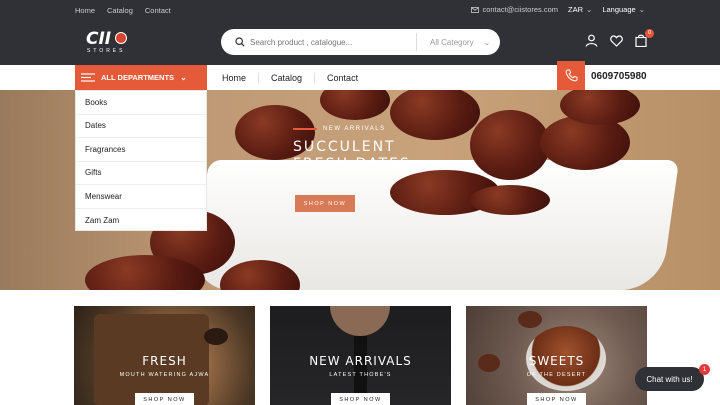  What do you see at coordinates (141, 150) in the screenshot?
I see `department-item-fragrances: Fragrances` at bounding box center [141, 150].